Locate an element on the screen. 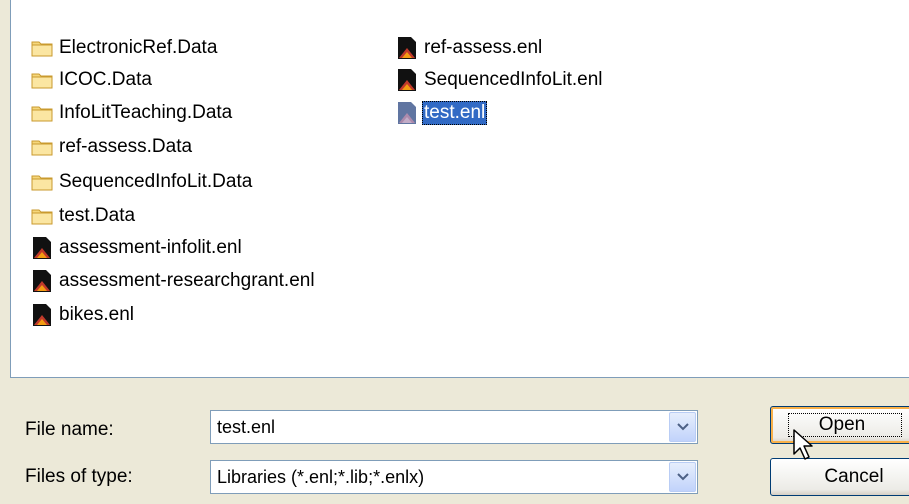 The height and width of the screenshot is (504, 909). list-item-label: InfoLitTeaching.Data is located at coordinates (146, 112).